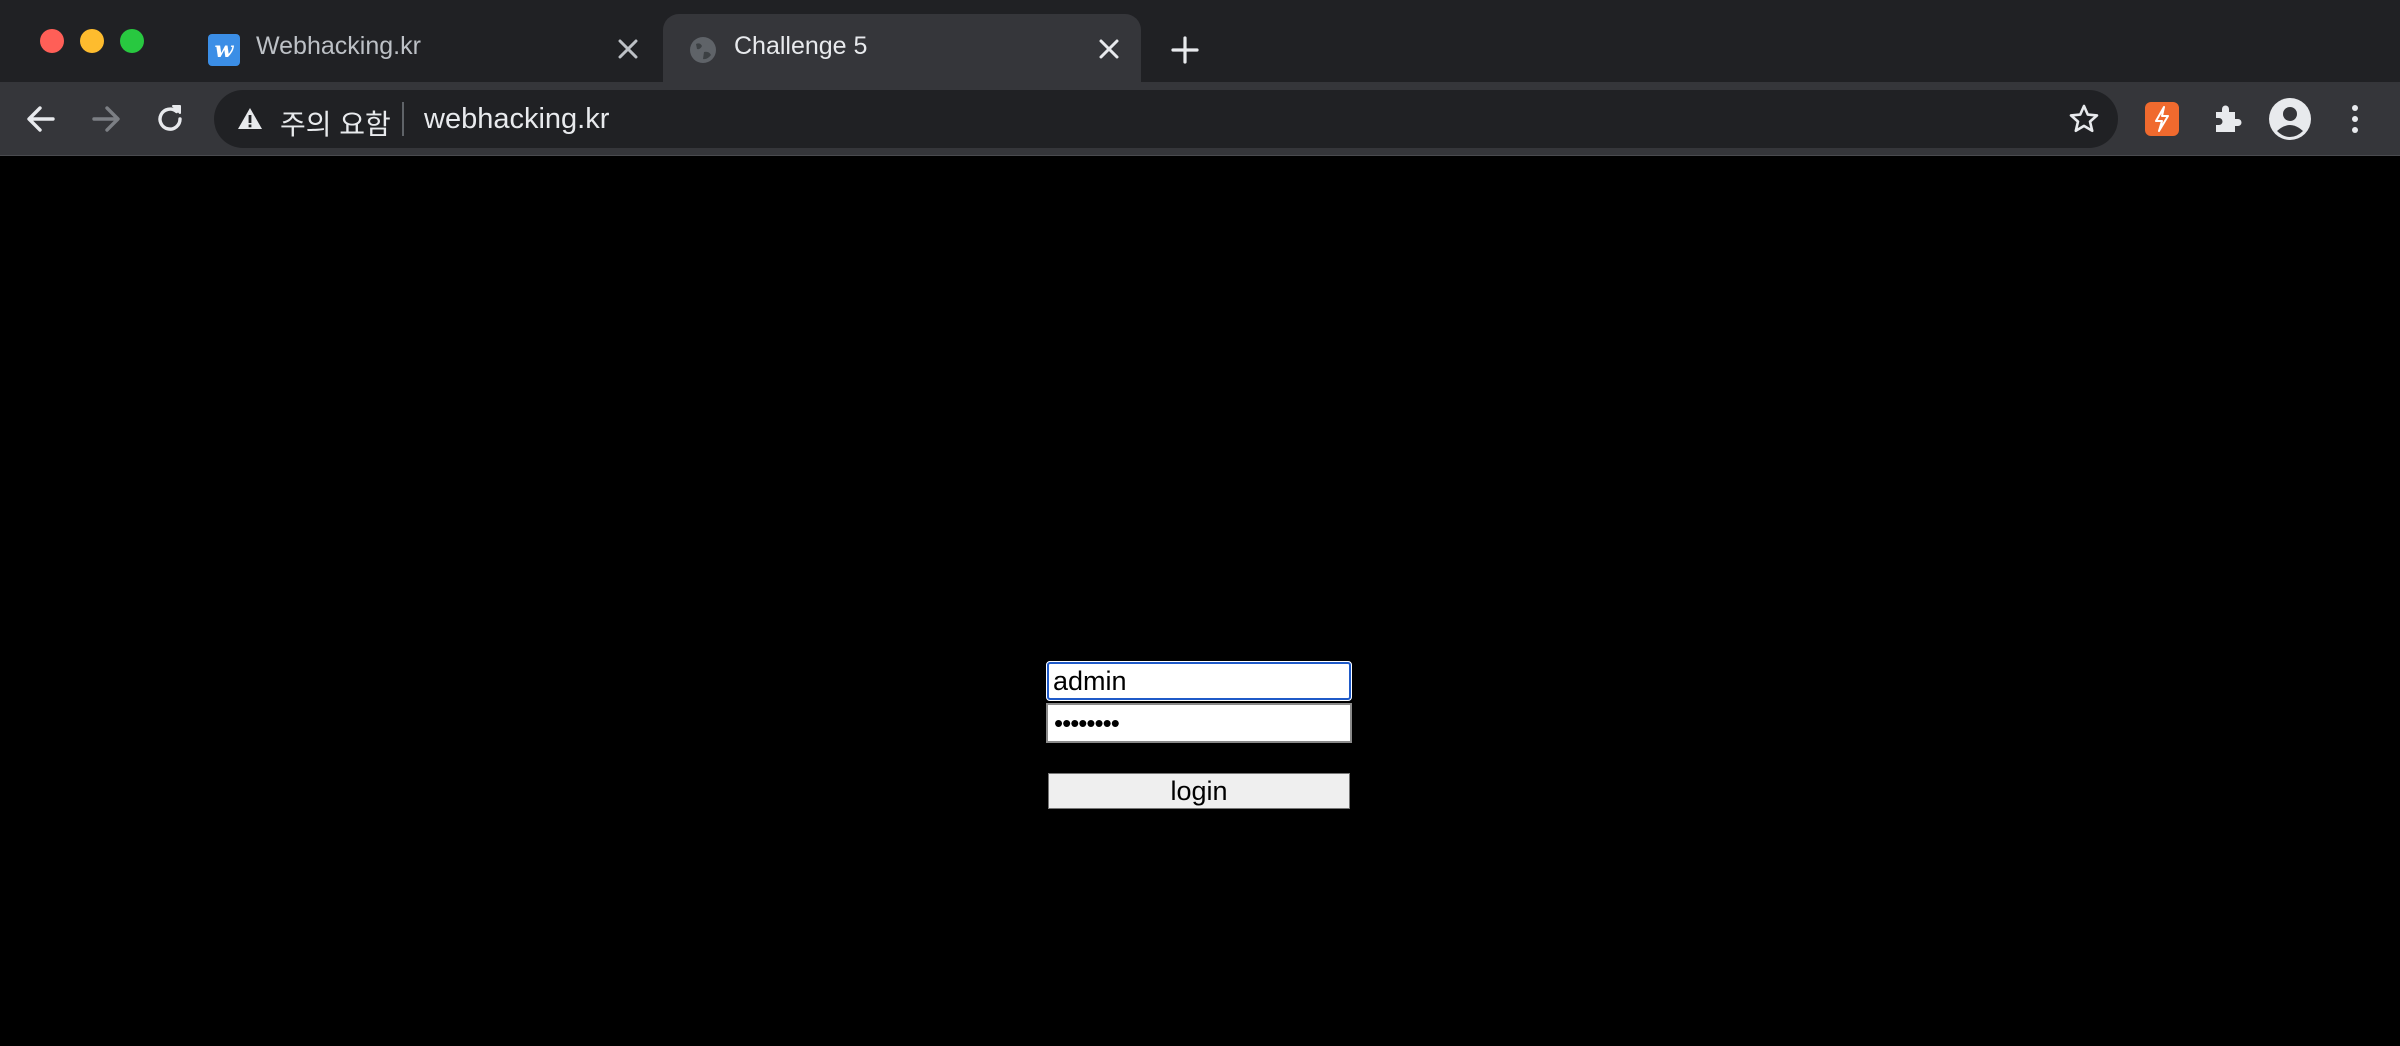  I want to click on warning-triangle-icon, so click(250, 119).